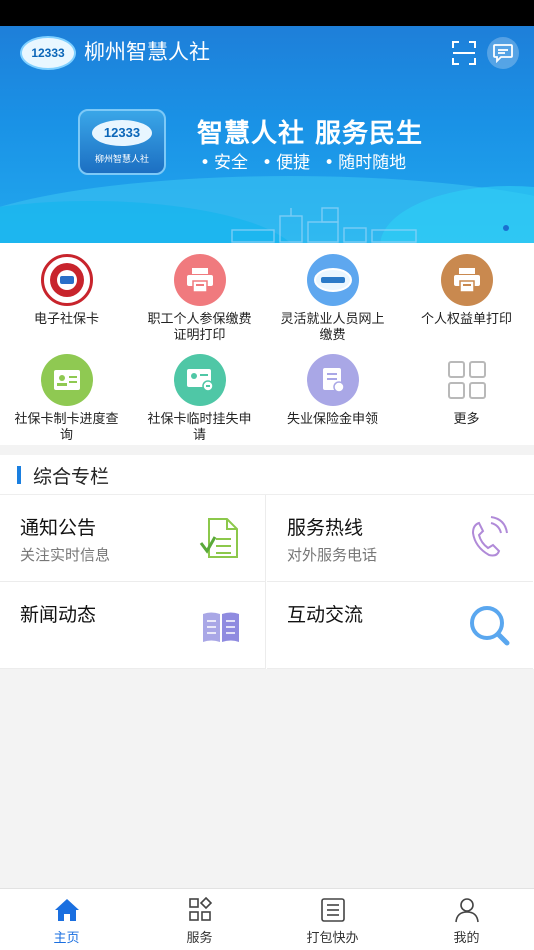 The image size is (534, 950). I want to click on service-rights-print: 个人权益单打印, so click(466, 291).